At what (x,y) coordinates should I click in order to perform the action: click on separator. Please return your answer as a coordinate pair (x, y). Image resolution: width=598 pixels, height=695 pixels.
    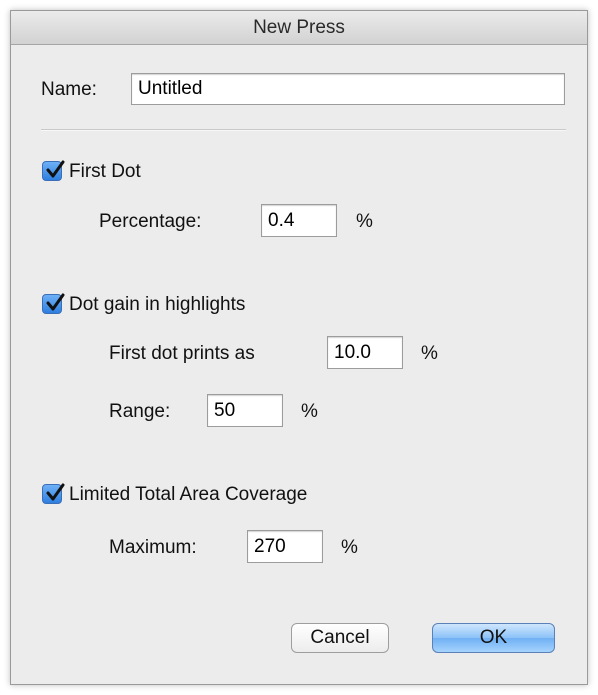
    Looking at the image, I should click on (303, 130).